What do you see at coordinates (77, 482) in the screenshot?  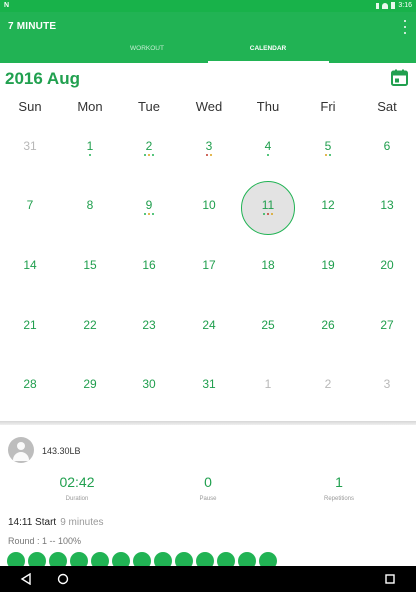 I see `duration-value: 02:42` at bounding box center [77, 482].